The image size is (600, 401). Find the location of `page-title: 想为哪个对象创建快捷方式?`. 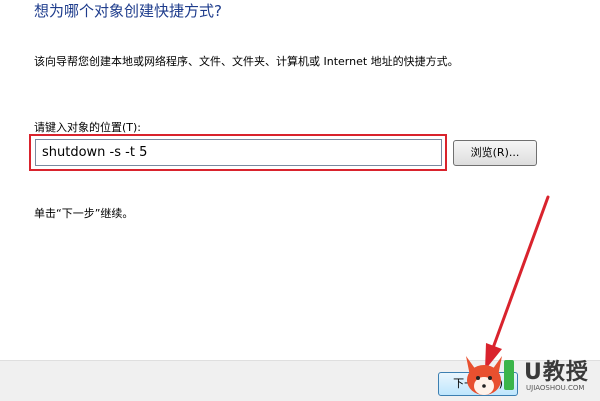

page-title: 想为哪个对象创建快捷方式? is located at coordinates (128, 11).